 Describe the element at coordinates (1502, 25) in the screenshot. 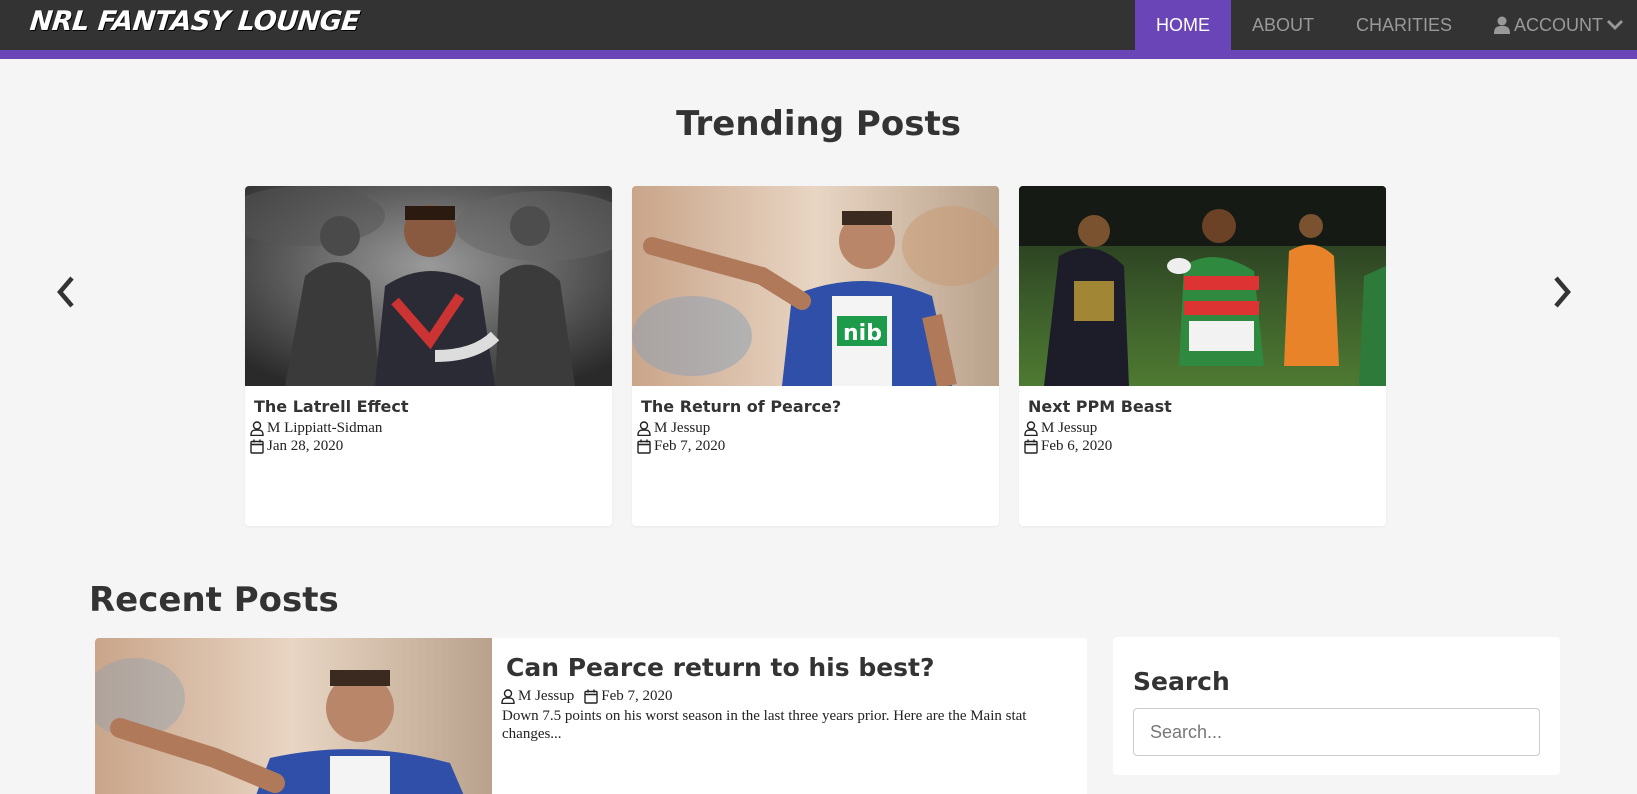

I see `user-icon` at that location.